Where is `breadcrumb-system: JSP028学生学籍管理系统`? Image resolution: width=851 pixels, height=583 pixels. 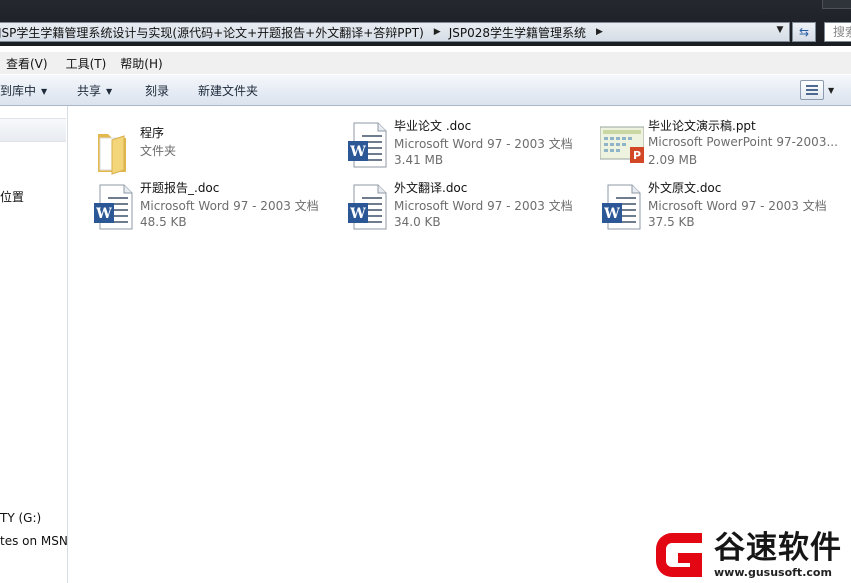
breadcrumb-system: JSP028学生学籍管理系统 is located at coordinates (518, 32).